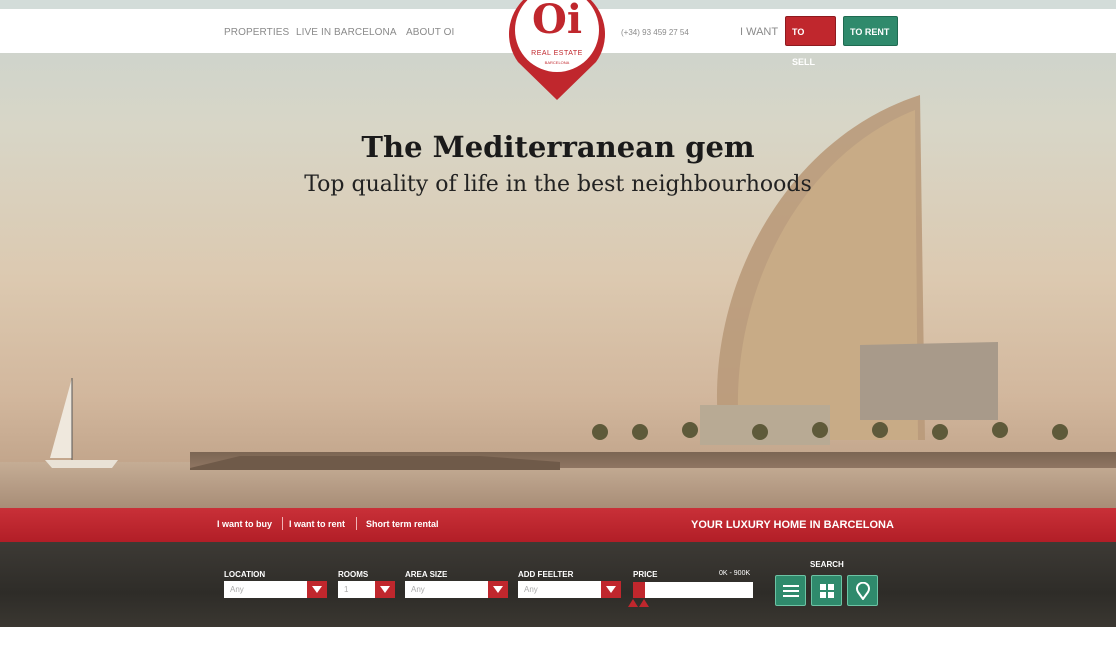 This screenshot has height=653, width=1116. I want to click on tab-rent: I want to rent, so click(317, 524).